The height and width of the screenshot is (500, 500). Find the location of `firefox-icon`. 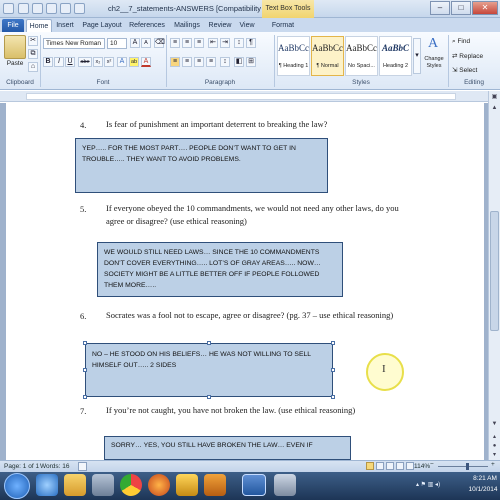

firefox-icon is located at coordinates (159, 485).